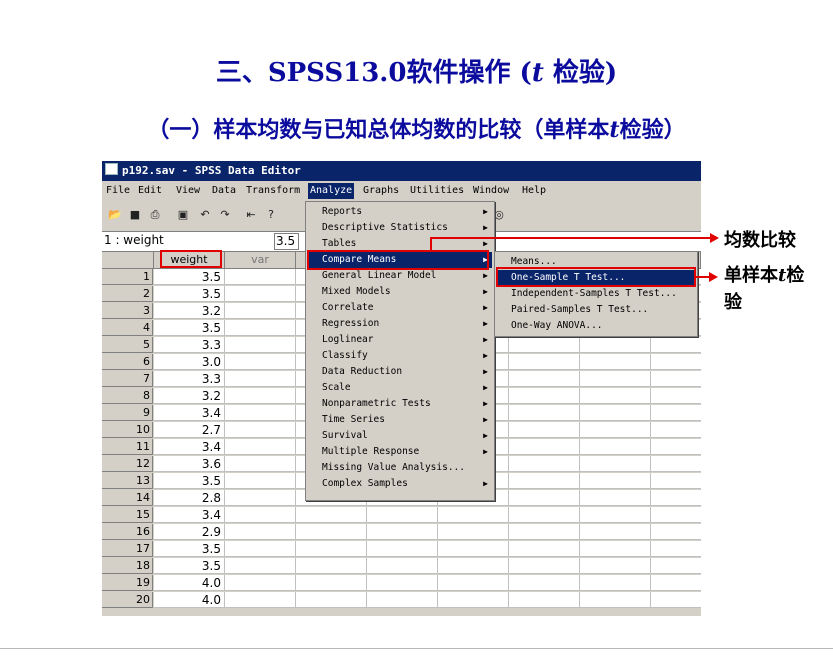  Describe the element at coordinates (400, 276) in the screenshot. I see `menu-item-general-linear-model: General Linear Model ▶` at that location.